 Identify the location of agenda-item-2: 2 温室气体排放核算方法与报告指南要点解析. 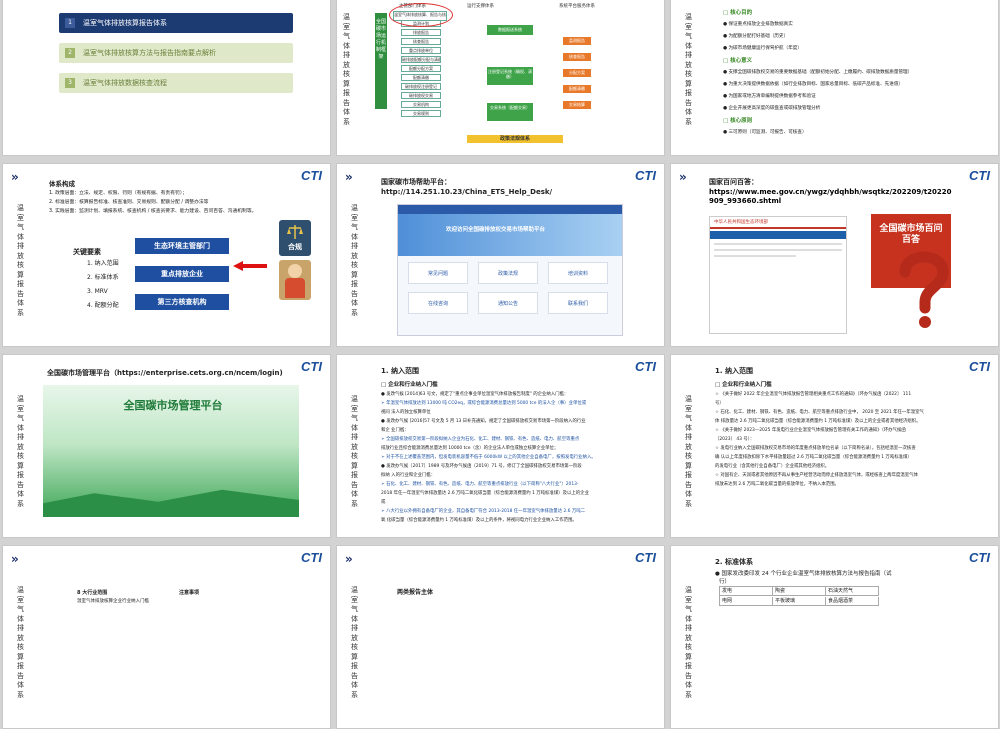
(176, 53).